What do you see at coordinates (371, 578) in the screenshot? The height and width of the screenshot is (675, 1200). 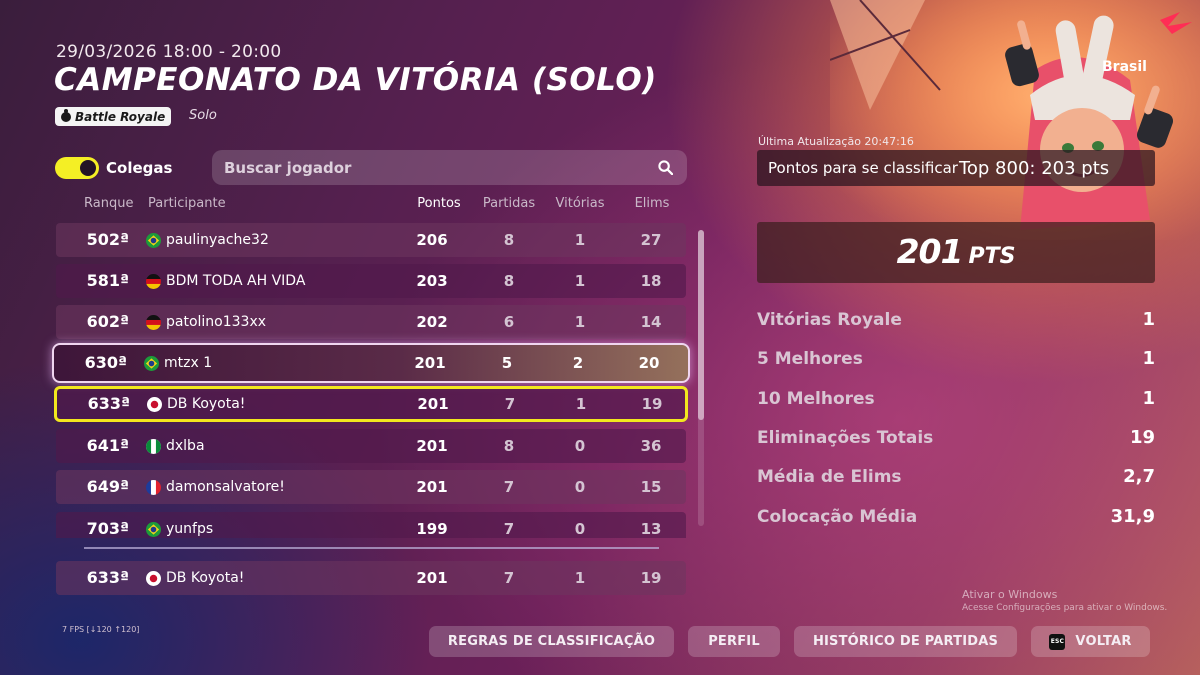 I see `own-player-row: 633ª DB Koyota! 201 7 1 19` at bounding box center [371, 578].